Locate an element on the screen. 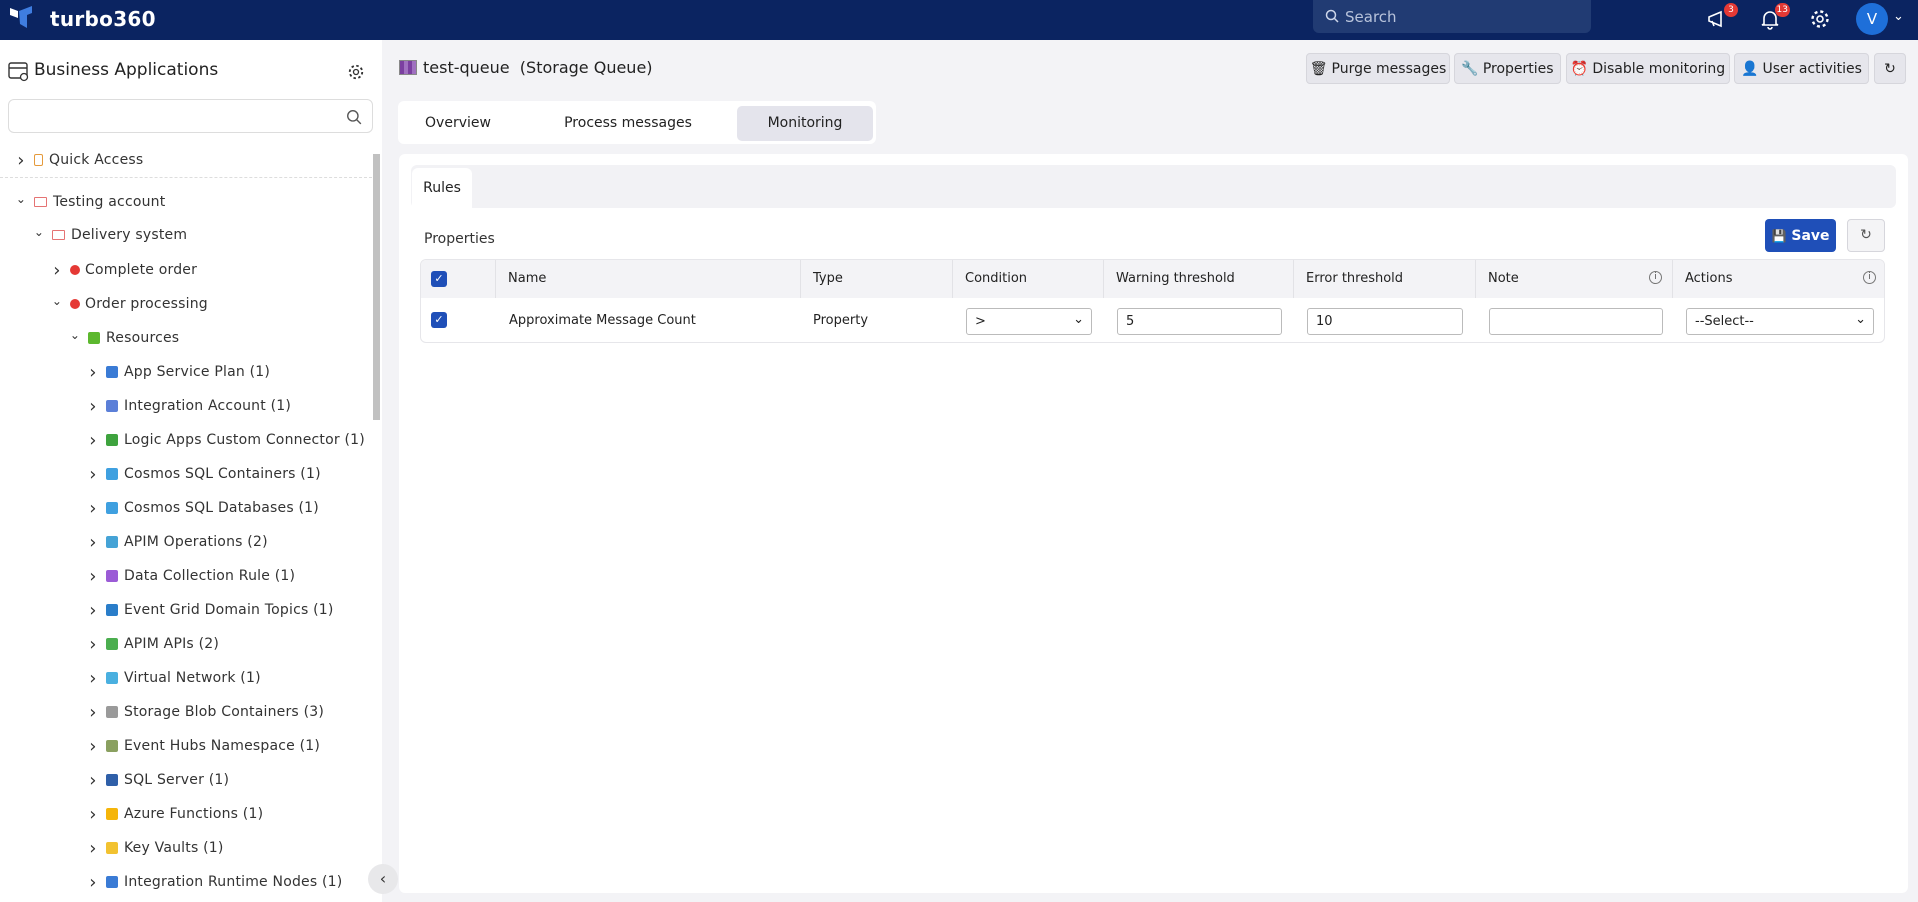  button-label: User activities is located at coordinates (1812, 68).